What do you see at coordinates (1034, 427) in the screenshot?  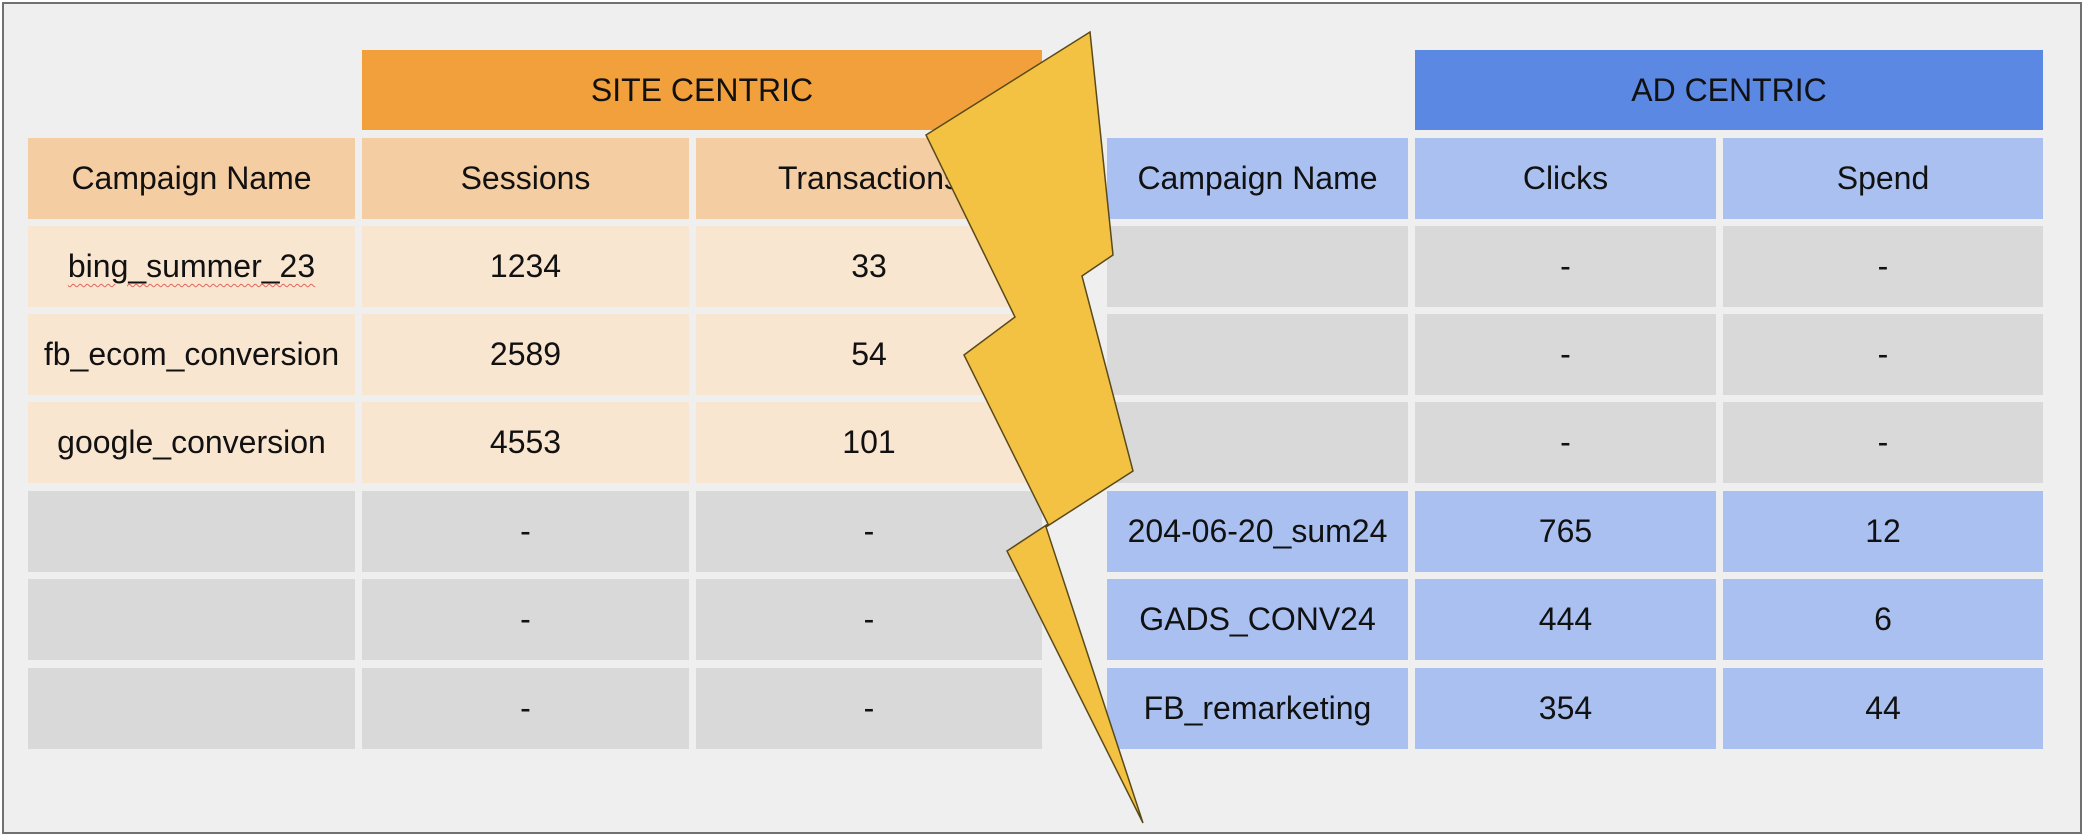 I see `lightning-bolt-icon` at bounding box center [1034, 427].